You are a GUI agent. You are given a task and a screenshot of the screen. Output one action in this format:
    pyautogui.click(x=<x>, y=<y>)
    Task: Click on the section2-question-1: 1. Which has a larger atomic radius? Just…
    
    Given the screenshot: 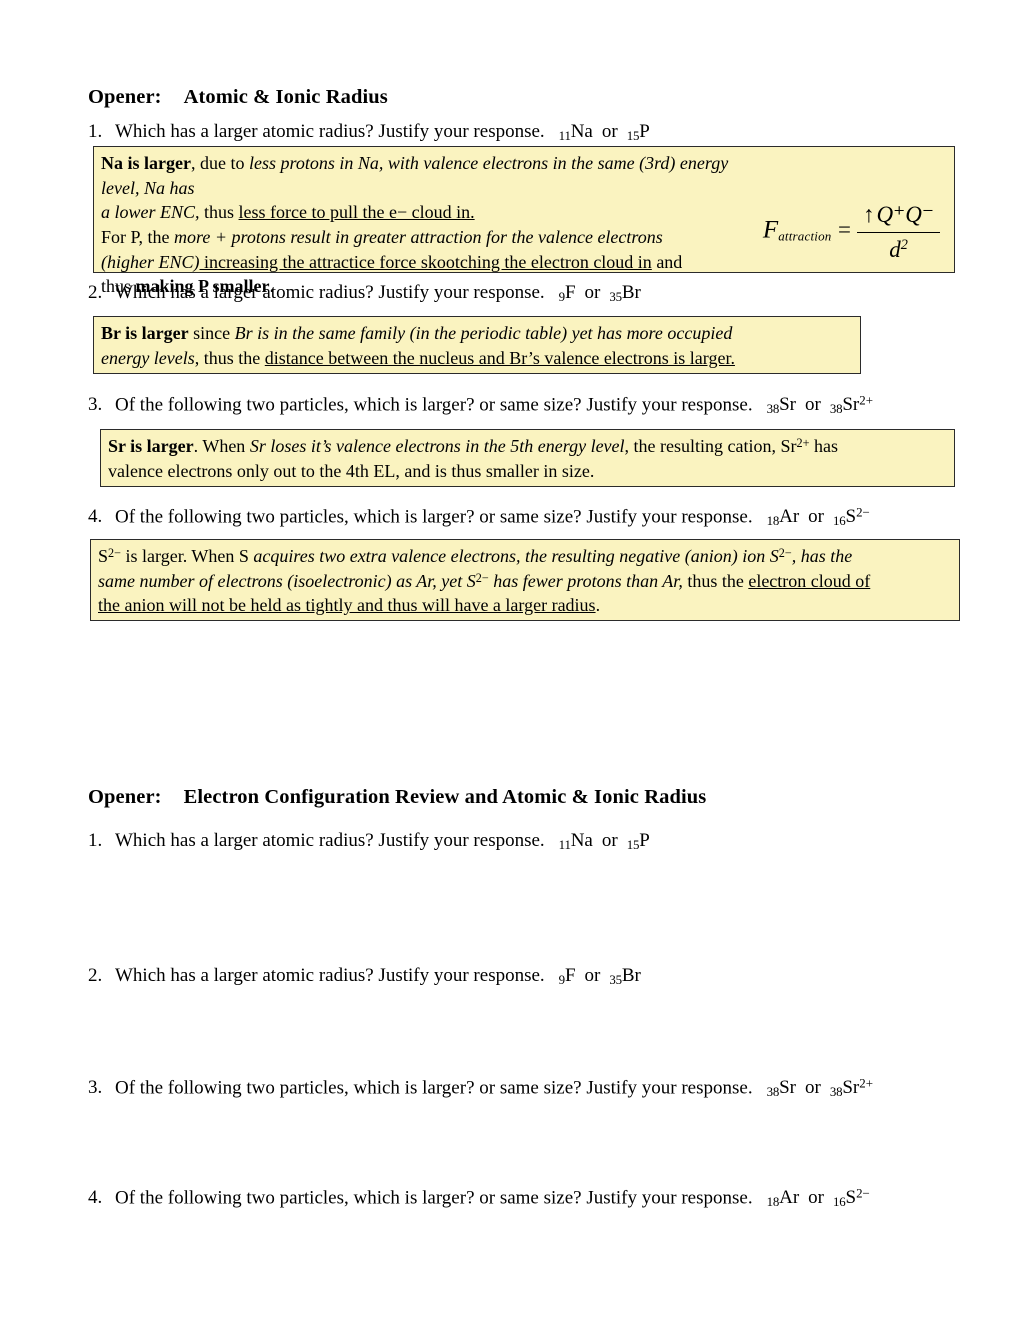 What is the action you would take?
    pyautogui.click(x=369, y=841)
    